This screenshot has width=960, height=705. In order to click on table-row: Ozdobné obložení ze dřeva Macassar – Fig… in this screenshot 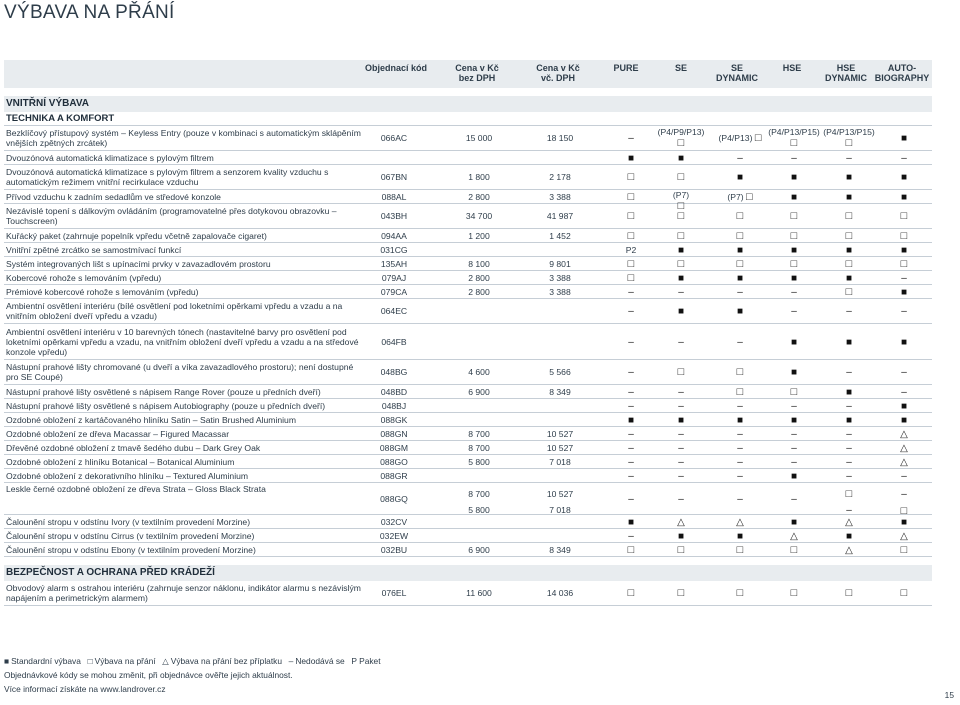, I will do `click(468, 434)`.